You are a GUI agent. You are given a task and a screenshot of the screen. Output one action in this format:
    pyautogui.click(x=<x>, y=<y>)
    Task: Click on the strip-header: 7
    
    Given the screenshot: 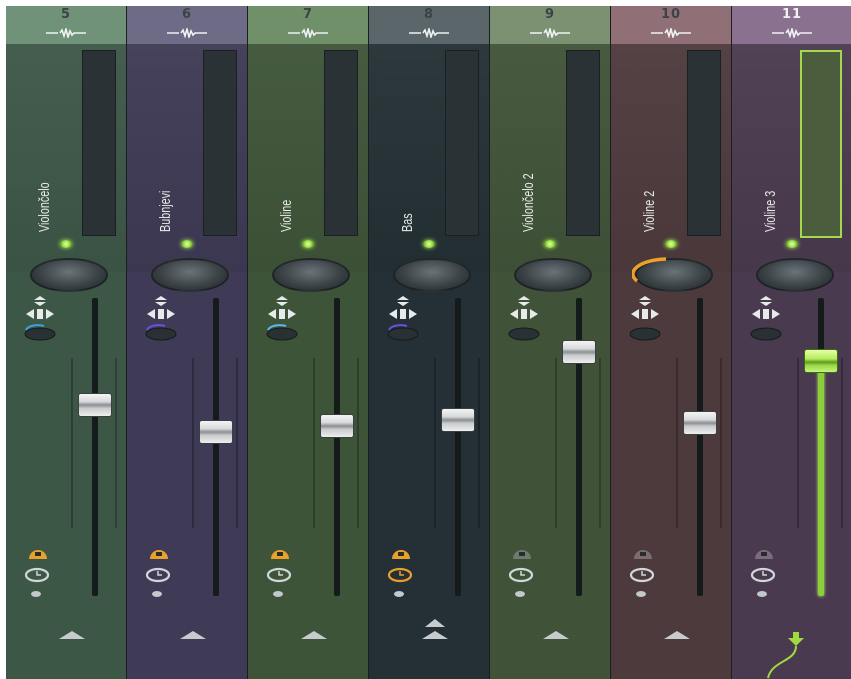 What is the action you would take?
    pyautogui.click(x=308, y=25)
    